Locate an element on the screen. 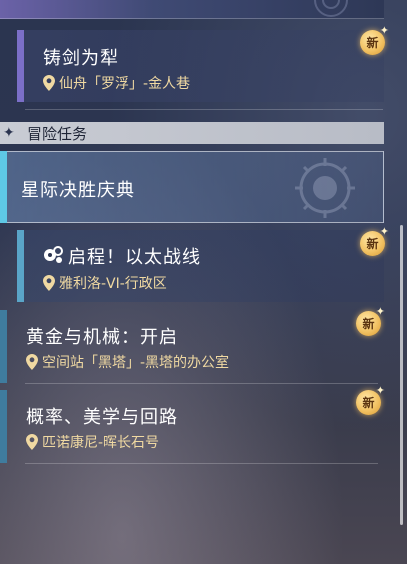  quest-card-gold-and-gears: 黄金与机械：开启 空间站「黑塔」-黑塔的办公室 is located at coordinates (192, 346).